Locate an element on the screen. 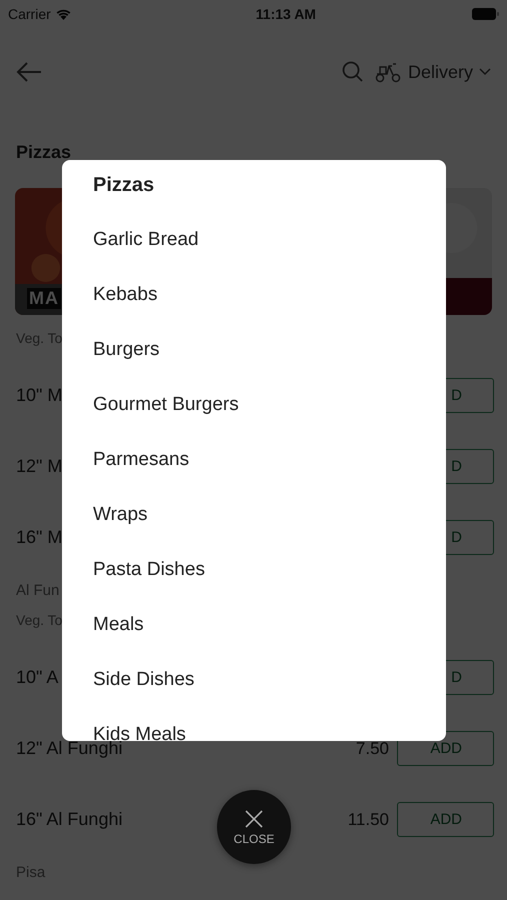  menu-item: Pasta Dishes is located at coordinates (254, 569).